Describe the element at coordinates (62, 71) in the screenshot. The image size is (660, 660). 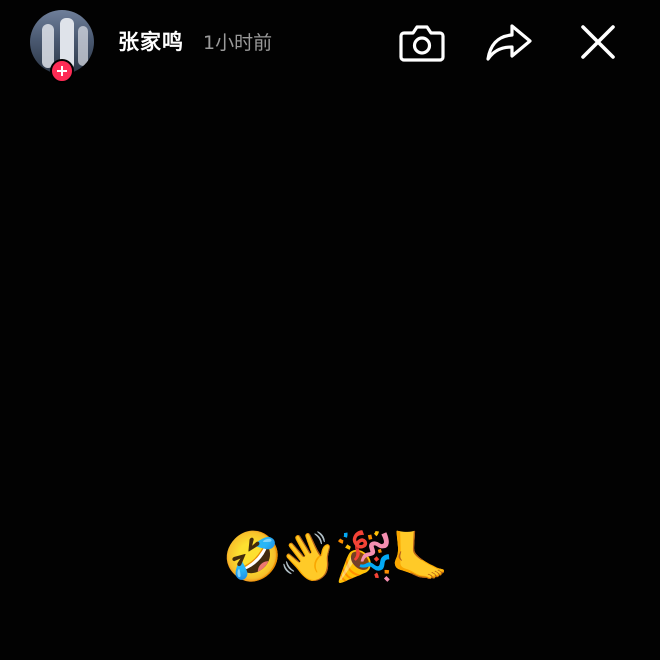
I see `follow-plus-icon` at that location.